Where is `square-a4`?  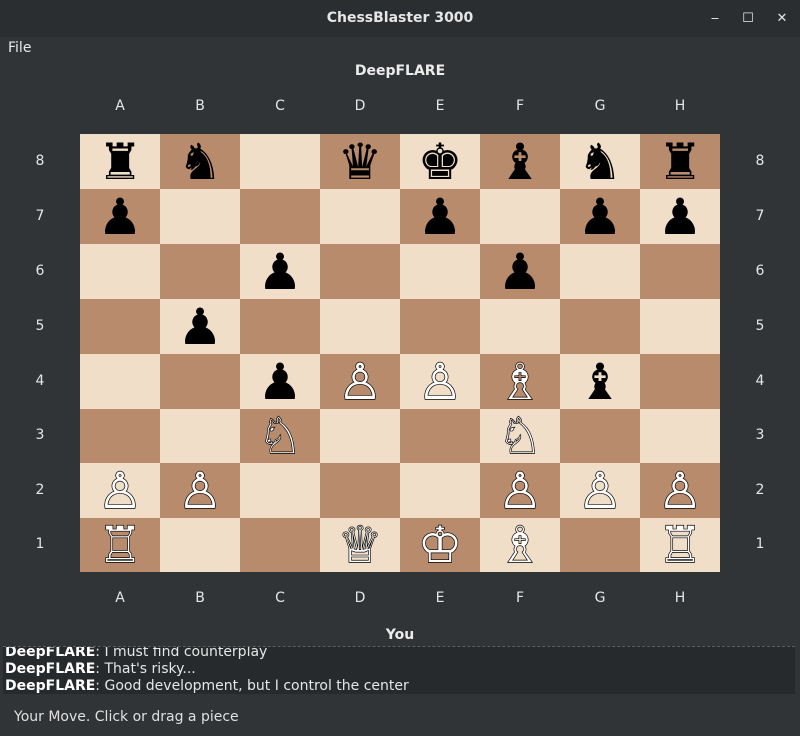 square-a4 is located at coordinates (120, 381).